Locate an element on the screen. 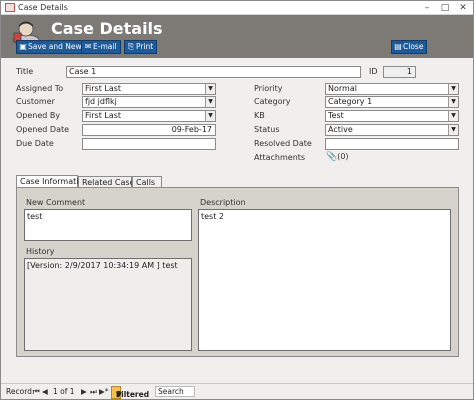  due-date-field is located at coordinates (149, 144).